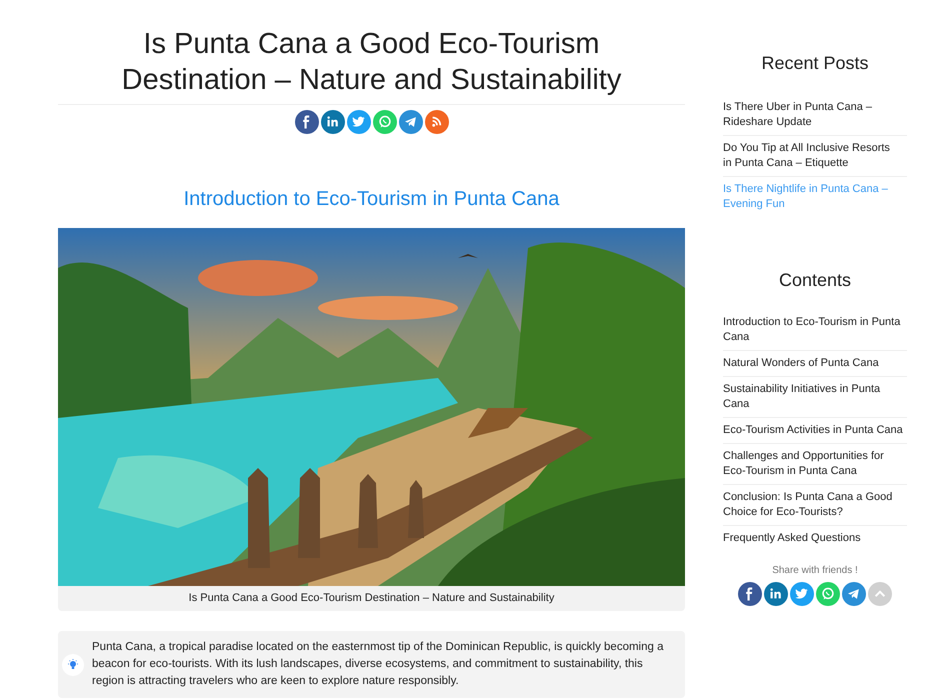 The image size is (939, 700). I want to click on widget-title: Contents, so click(815, 280).